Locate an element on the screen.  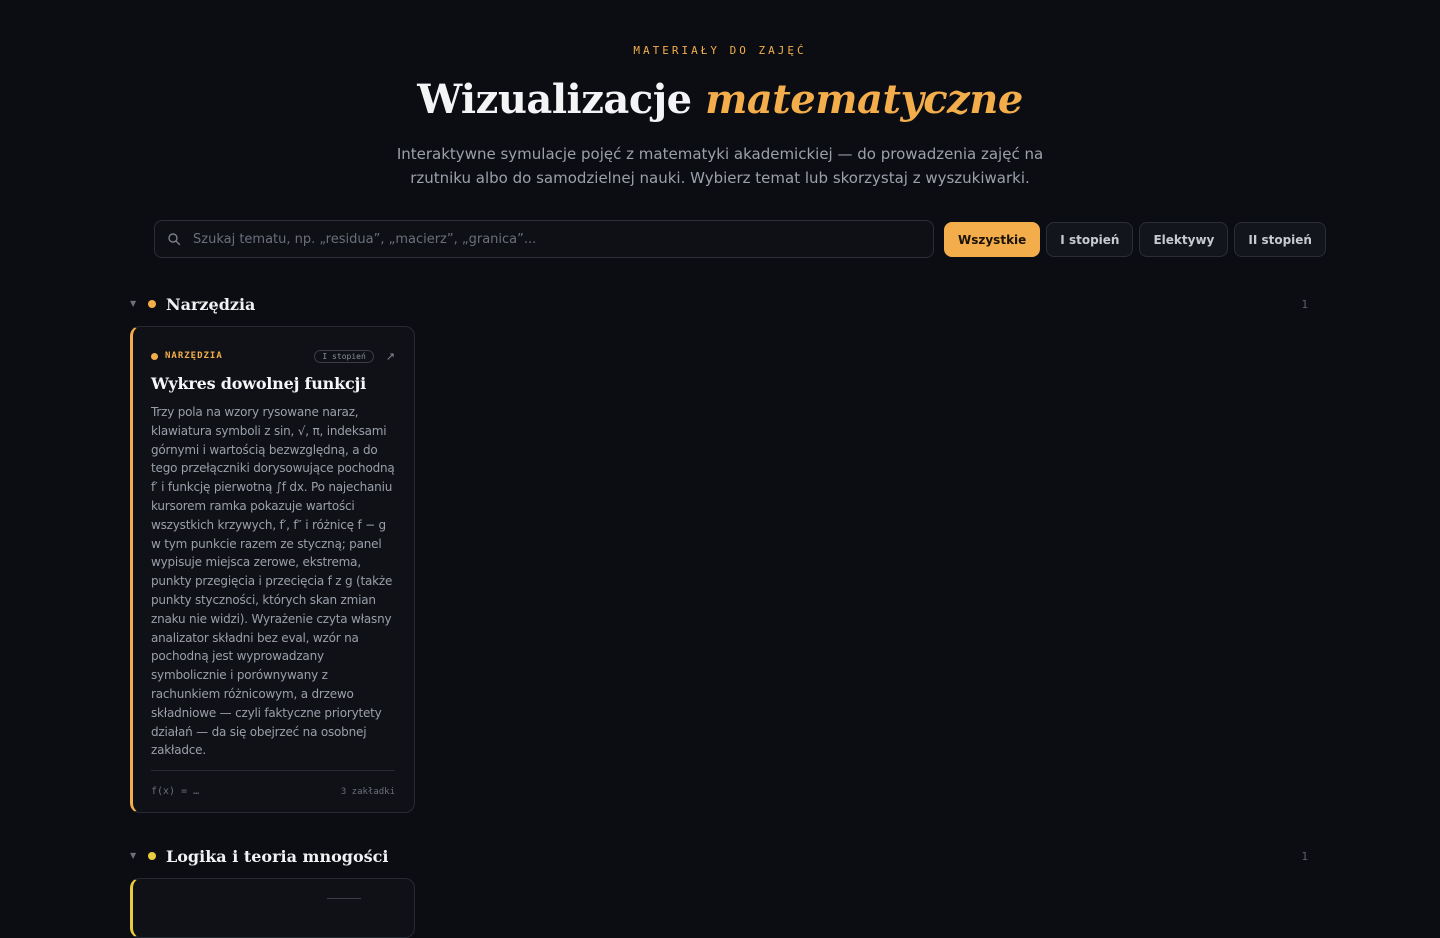
search-bar is located at coordinates (544, 239).